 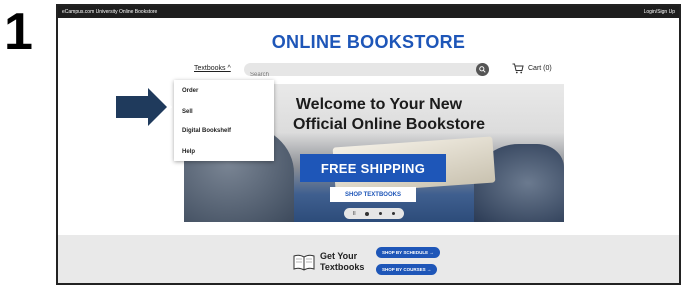 I want to click on dropdown-item-order: Order, so click(x=190, y=91).